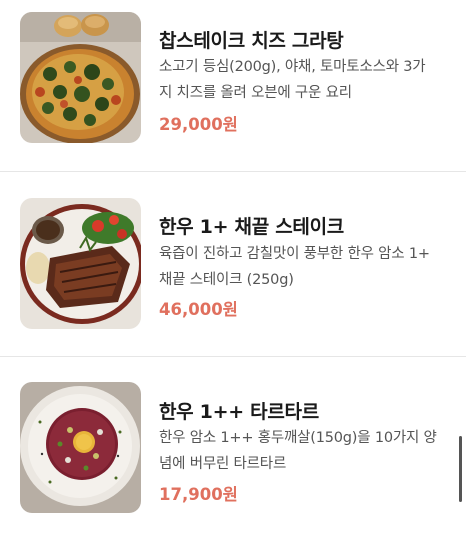  What do you see at coordinates (304, 451) in the screenshot?
I see `menu-item-description: 한우 암소 1++ 홍두깨살(150g)을 10가지 양 념에 버무린 타르타르` at bounding box center [304, 451].